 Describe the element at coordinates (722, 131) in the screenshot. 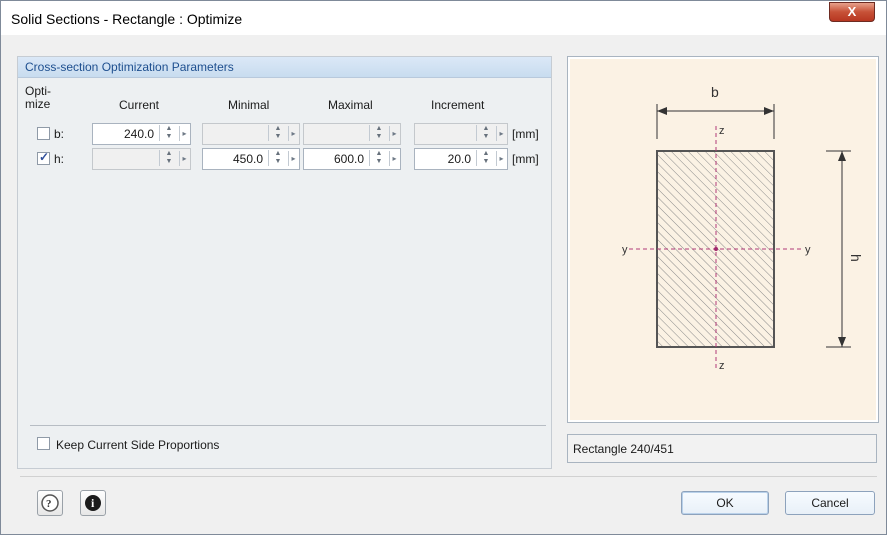

I see `z-axis-top-label: z` at that location.